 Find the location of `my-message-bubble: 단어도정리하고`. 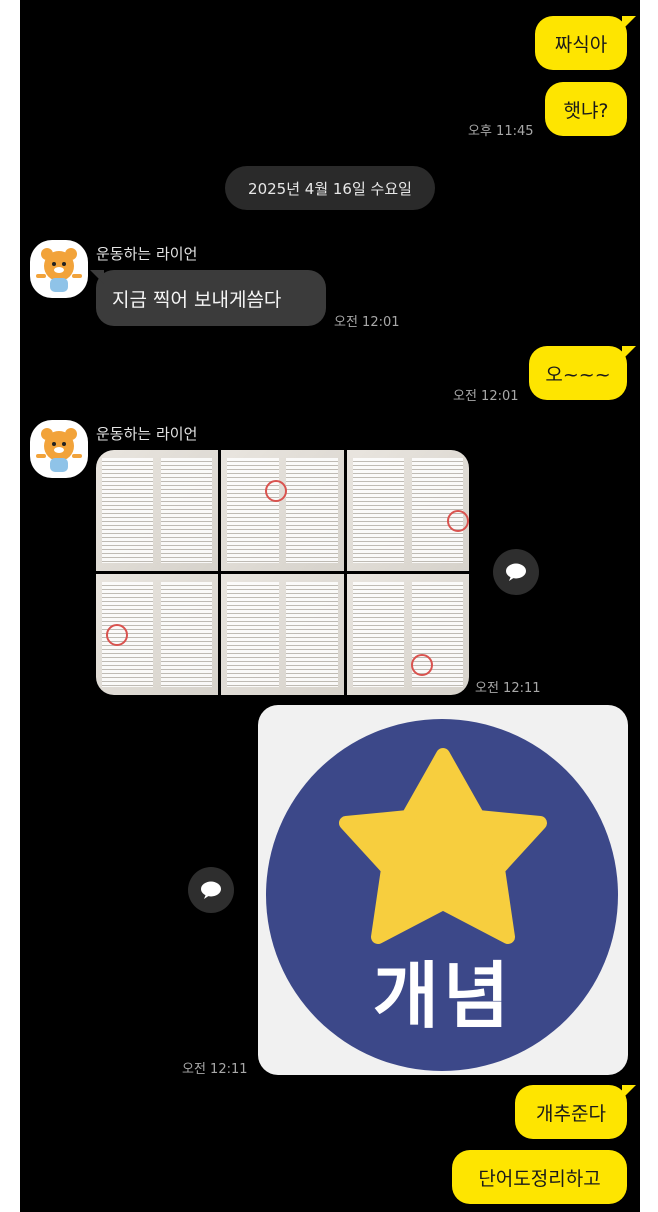

my-message-bubble: 단어도정리하고 is located at coordinates (539, 1177).